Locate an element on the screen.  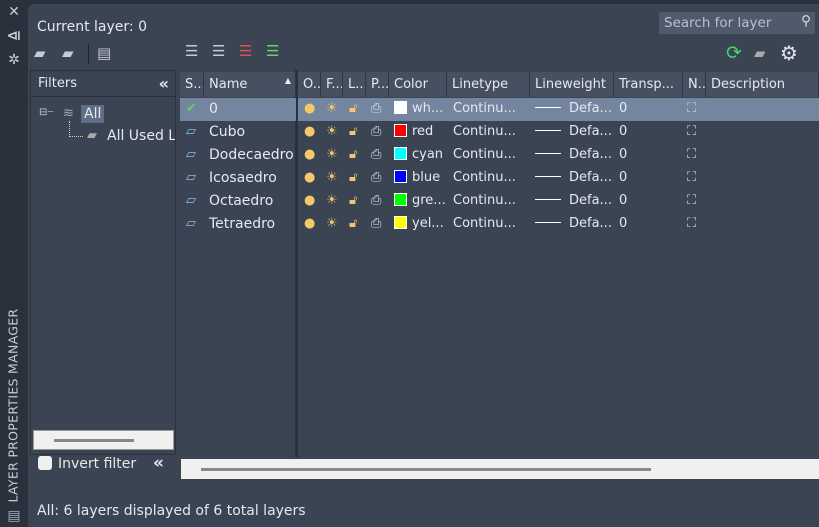
layer-row: ▱ Tetraedro ● ☀ 🔓︎ ⎙ yel... Continu... Defa... 0 ⛶ is located at coordinates (498, 224).